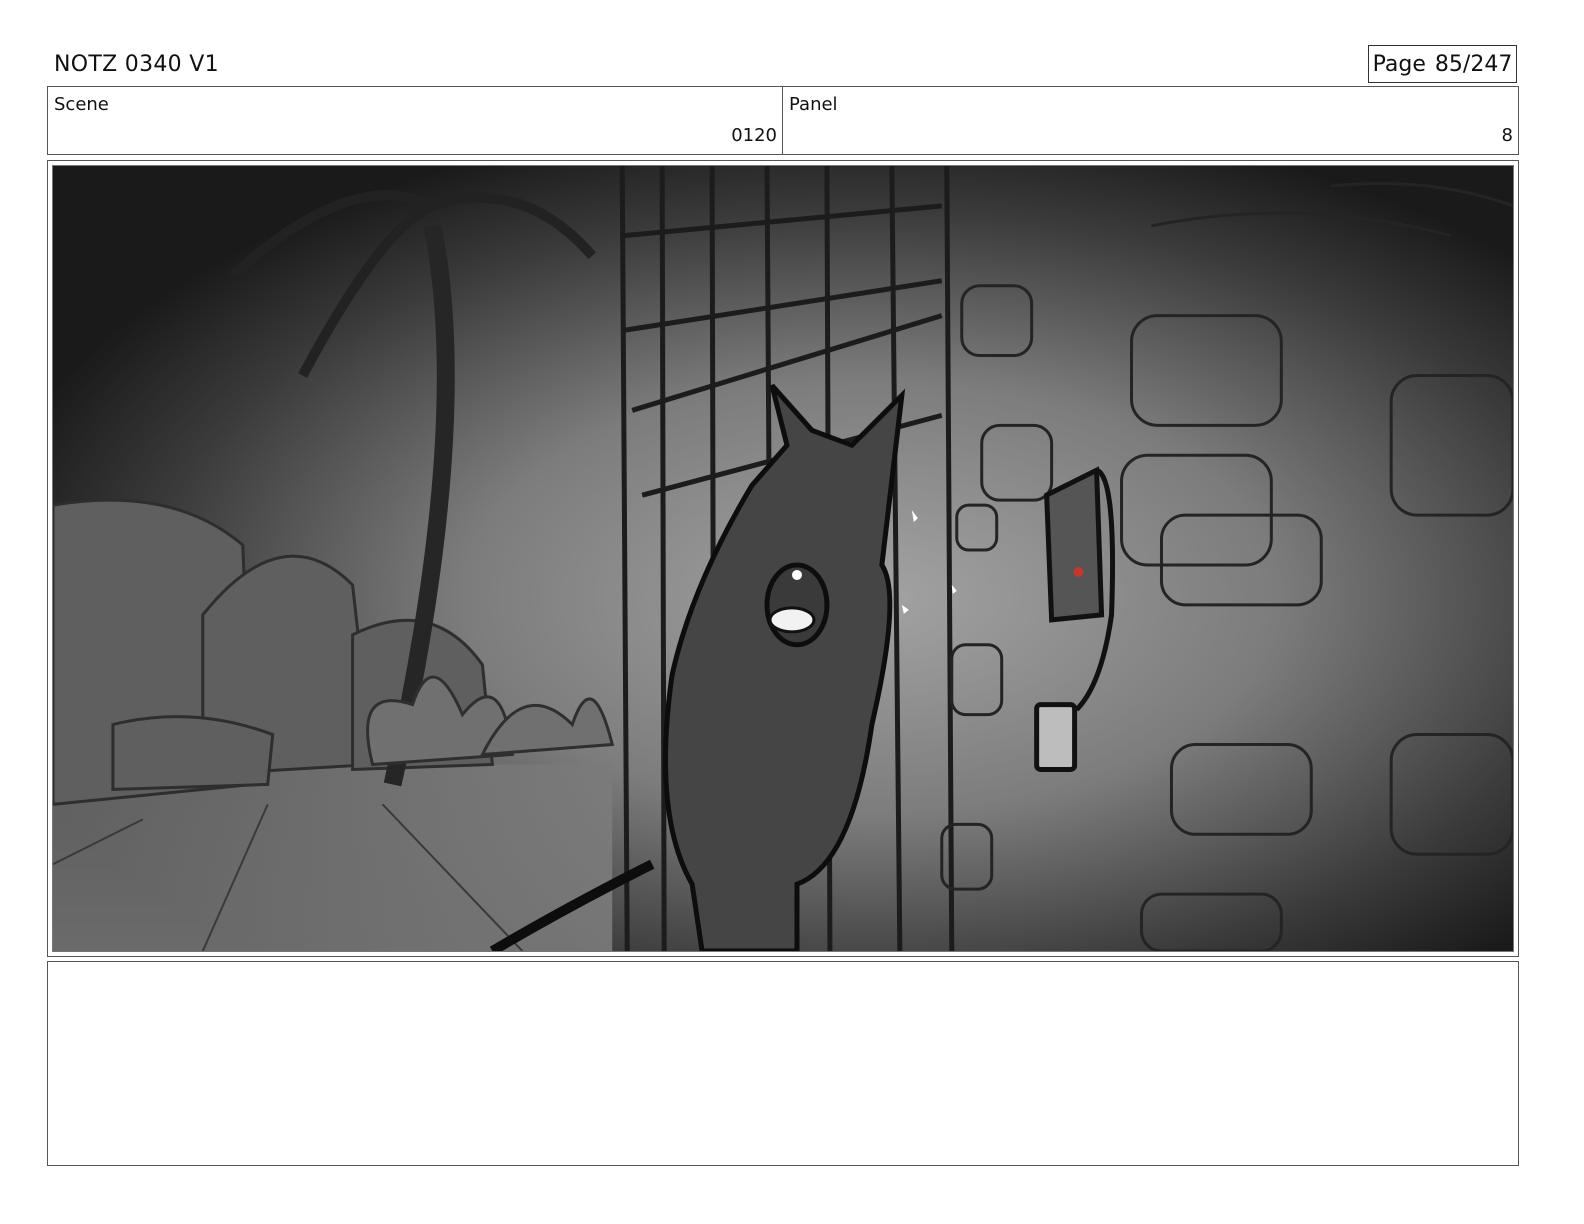 The height and width of the screenshot is (1224, 1584). I want to click on panel-value: 8, so click(1507, 135).